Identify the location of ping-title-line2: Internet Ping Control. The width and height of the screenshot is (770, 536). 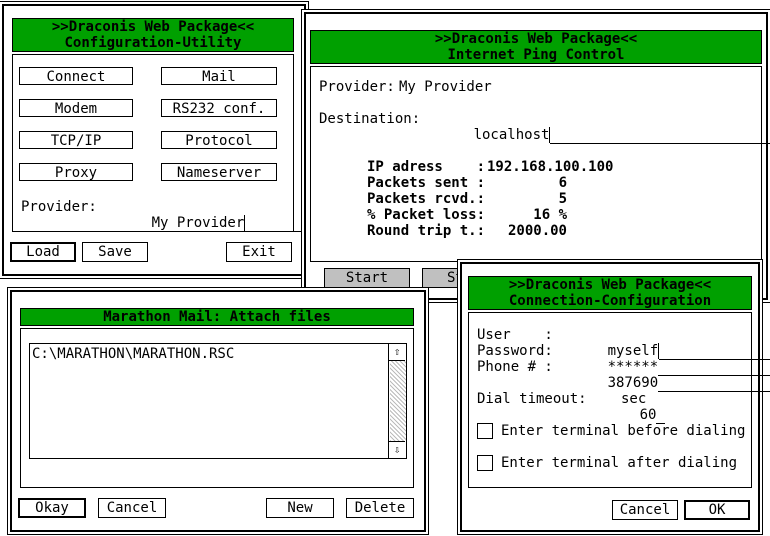
(536, 55).